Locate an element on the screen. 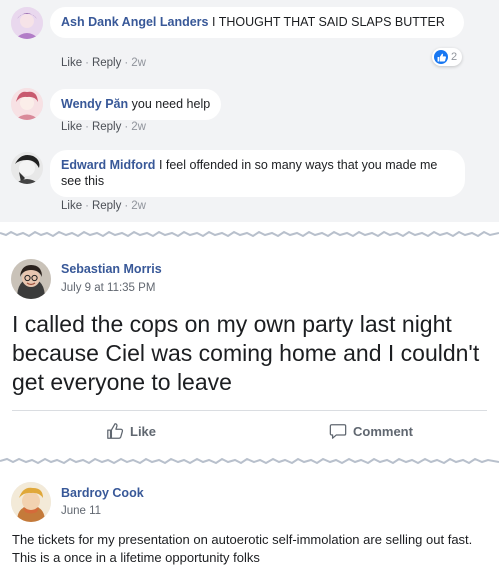 The width and height of the screenshot is (499, 574). reaction-count: 2 is located at coordinates (454, 57).